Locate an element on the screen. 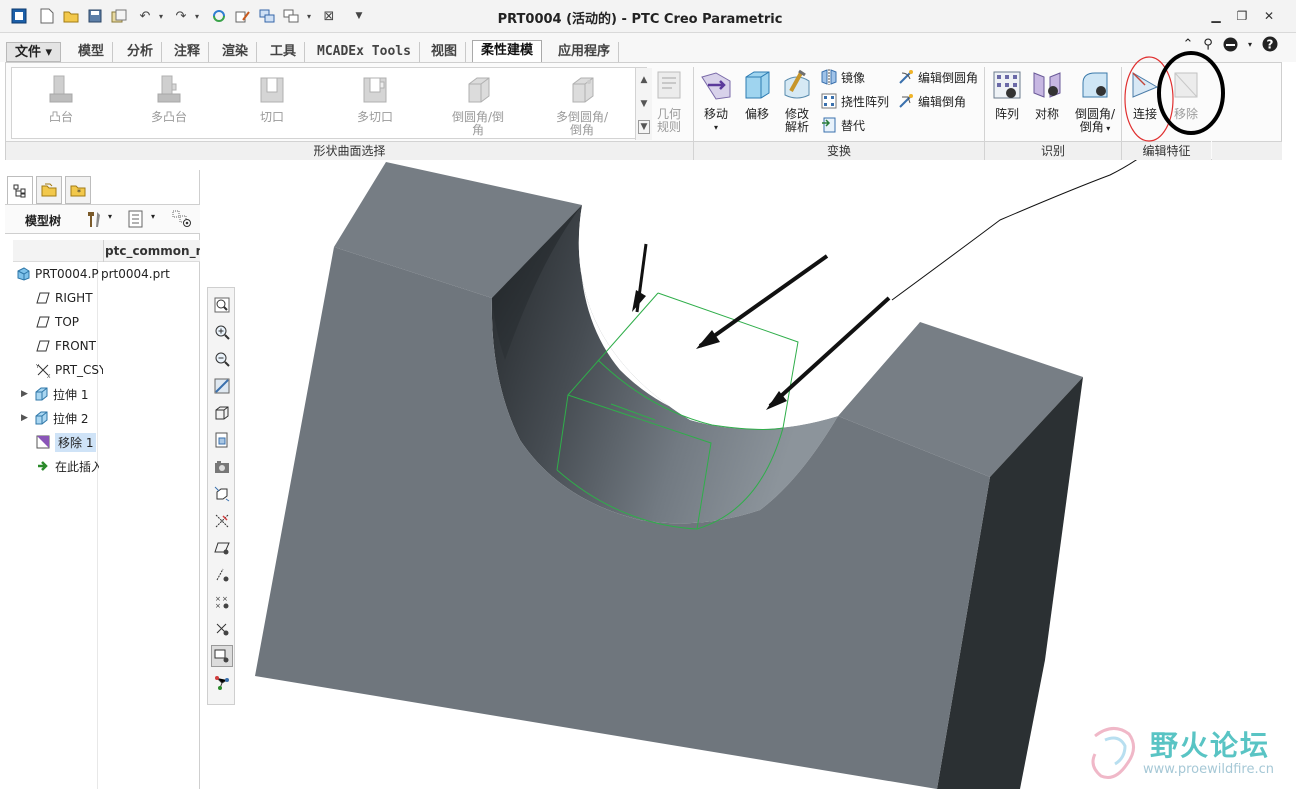 The height and width of the screenshot is (789, 1296). display-style-icon is located at coordinates (222, 413).